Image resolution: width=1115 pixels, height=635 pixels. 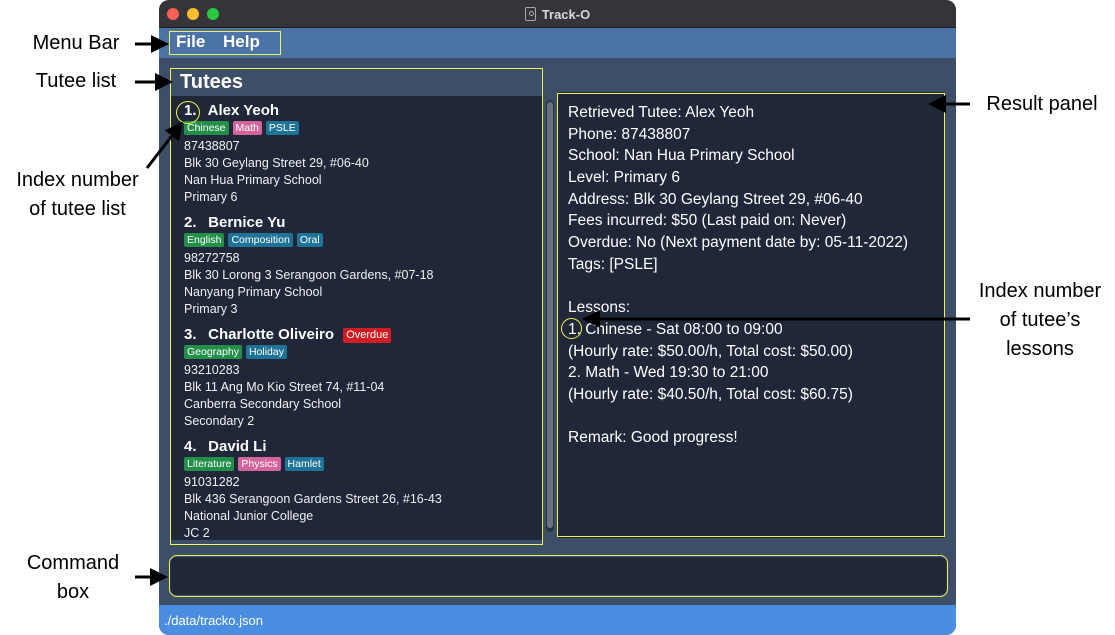 I want to click on tutee-name-row: 3. Charlotte Oliveiro Overdue, so click(x=359, y=335).